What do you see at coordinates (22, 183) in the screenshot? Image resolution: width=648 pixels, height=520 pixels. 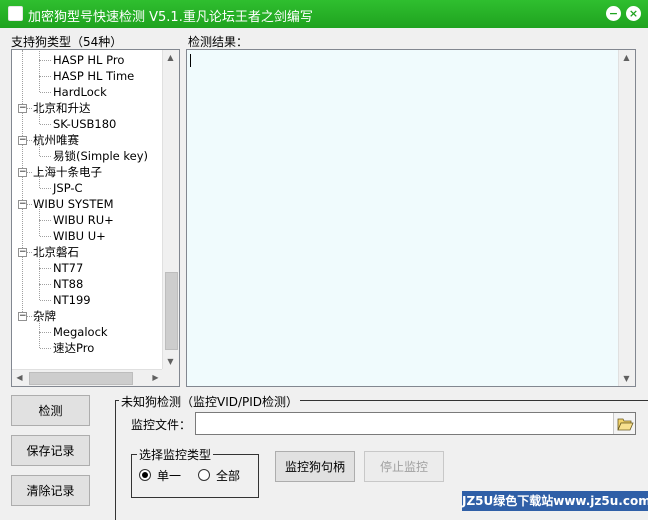 I see `tree-root-line` at bounding box center [22, 183].